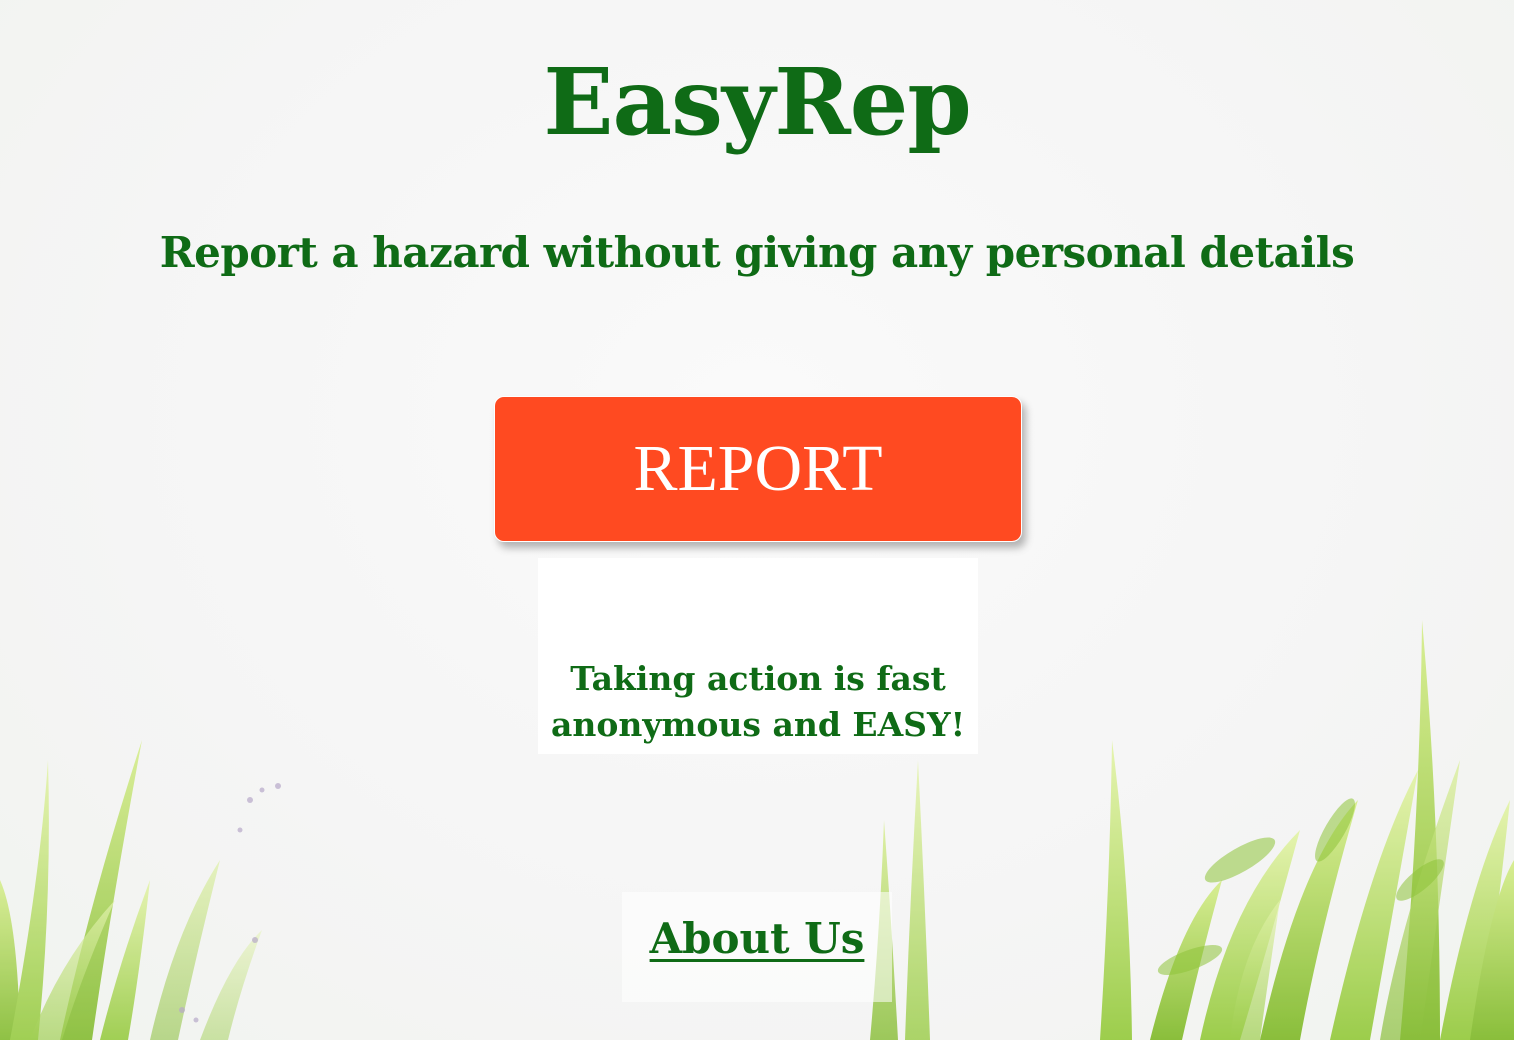  Describe the element at coordinates (757, 102) in the screenshot. I see `app-title: EasyRep` at that location.